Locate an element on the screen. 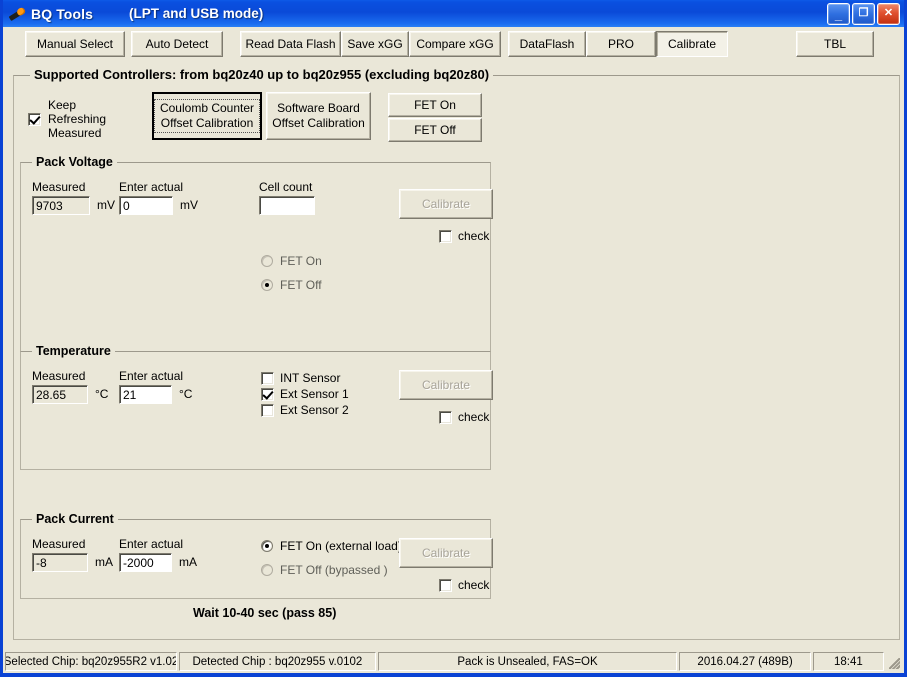  torch-icon is located at coordinates (17, 14).